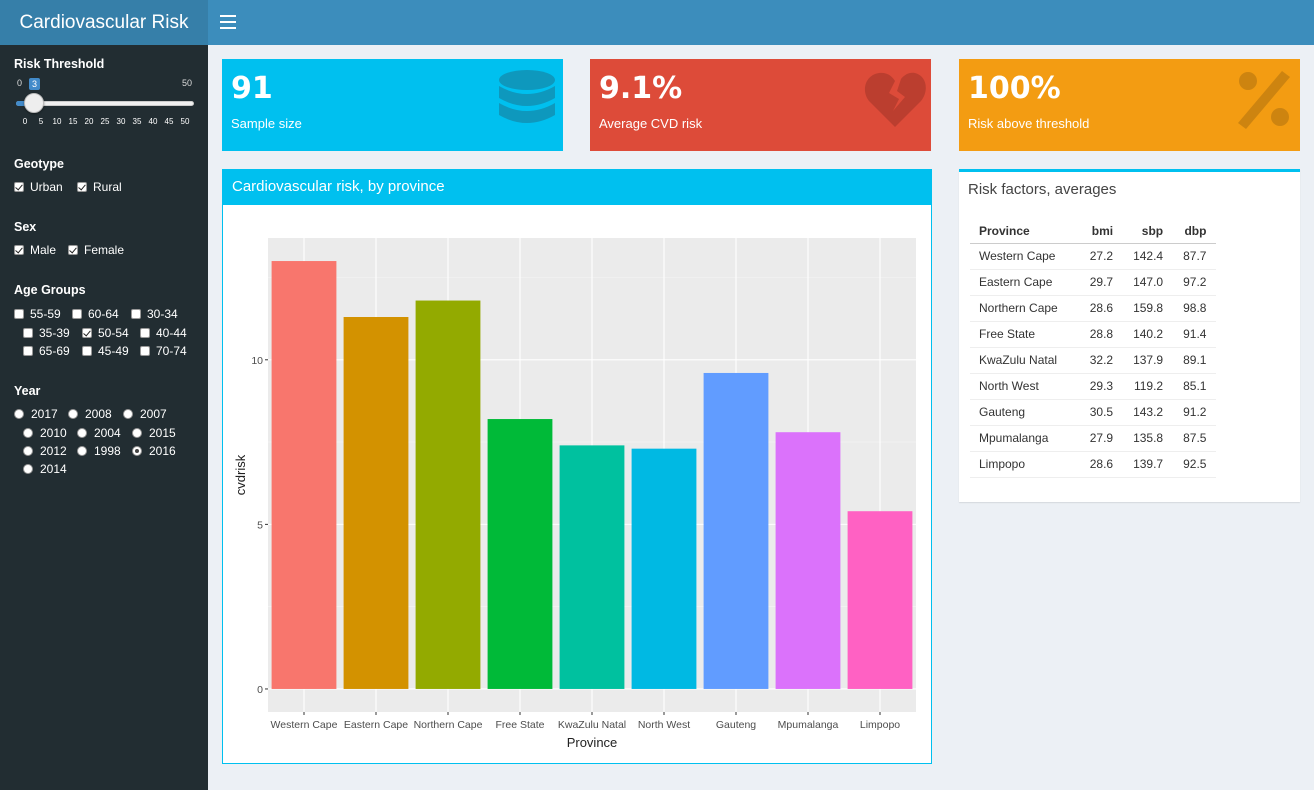 The height and width of the screenshot is (790, 1314). What do you see at coordinates (1025, 438) in the screenshot?
I see `table-cell: Mpumalanga` at bounding box center [1025, 438].